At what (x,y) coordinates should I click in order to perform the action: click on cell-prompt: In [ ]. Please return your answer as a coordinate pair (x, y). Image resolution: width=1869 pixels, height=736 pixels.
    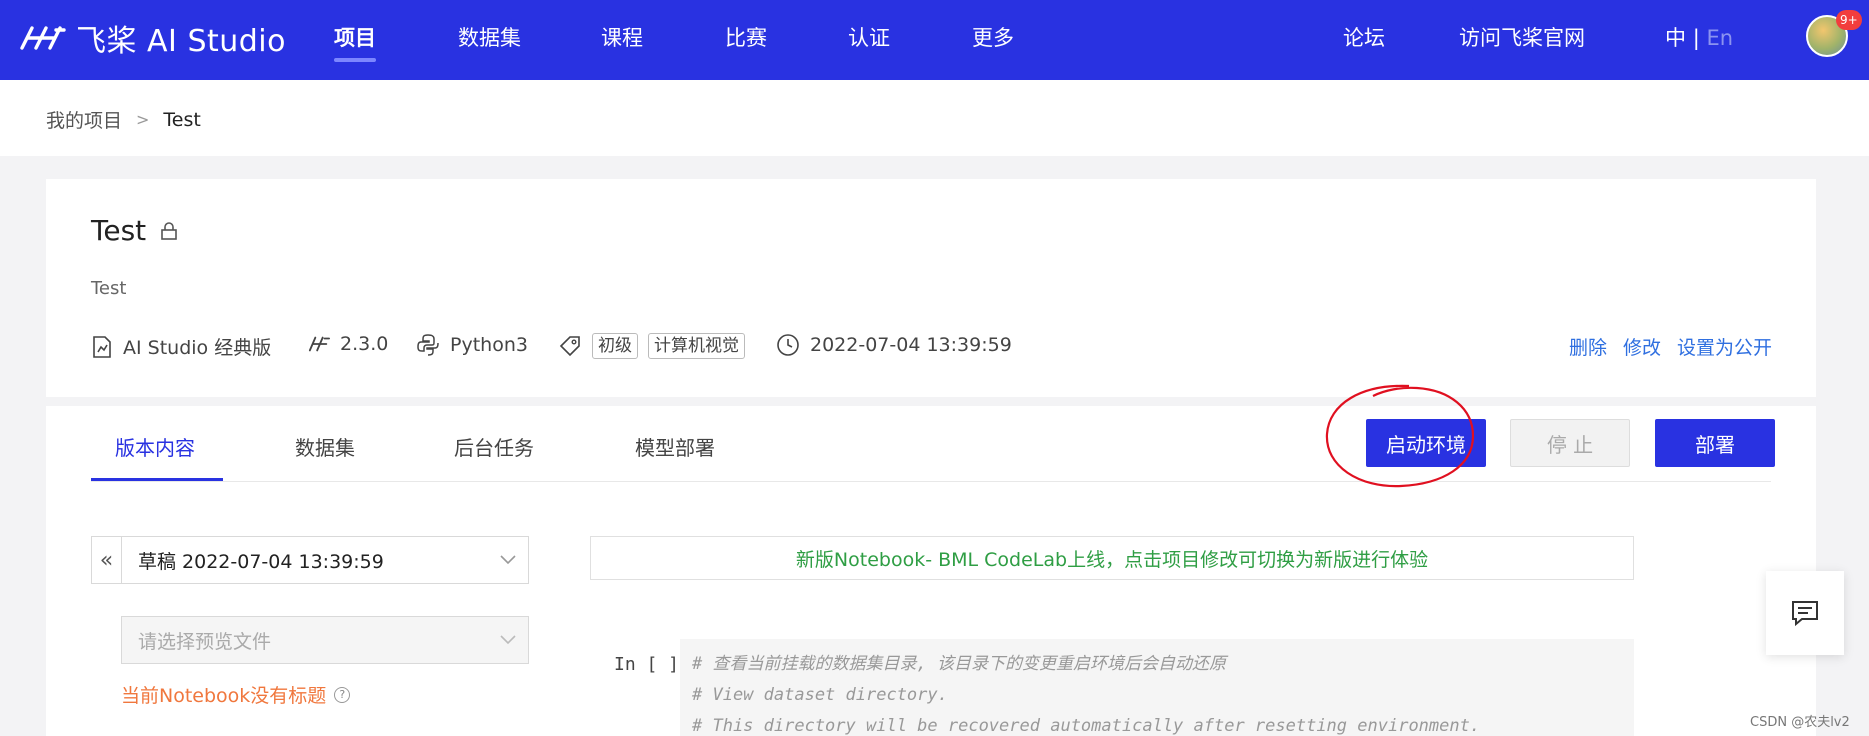
    Looking at the image, I should click on (647, 664).